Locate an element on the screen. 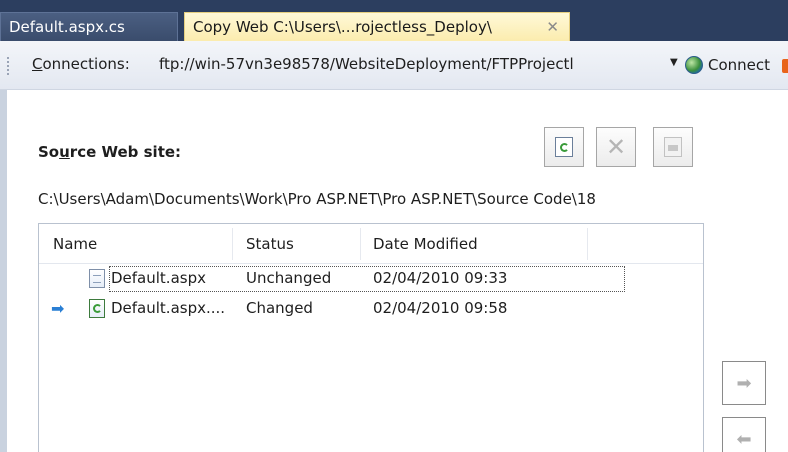 The width and height of the screenshot is (788, 452). edit-icon is located at coordinates (673, 147).